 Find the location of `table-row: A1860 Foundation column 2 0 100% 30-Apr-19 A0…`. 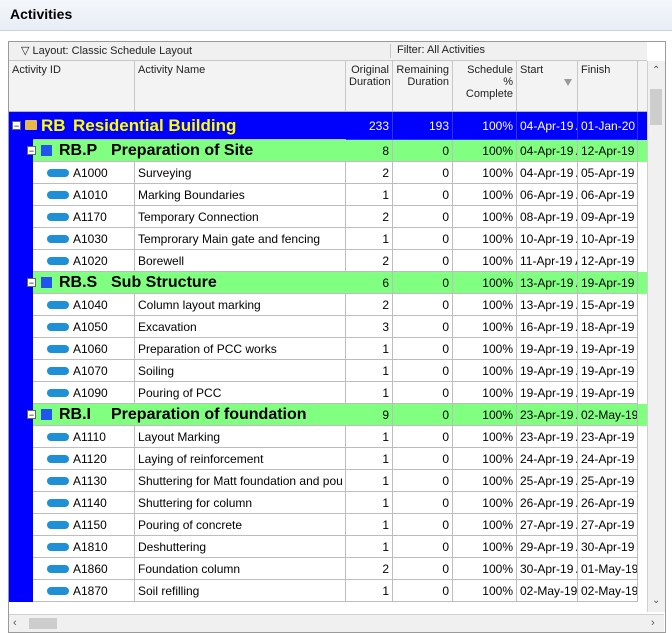

table-row: A1860 Foundation column 2 0 100% 30-Apr-19 A0… is located at coordinates (328, 569).